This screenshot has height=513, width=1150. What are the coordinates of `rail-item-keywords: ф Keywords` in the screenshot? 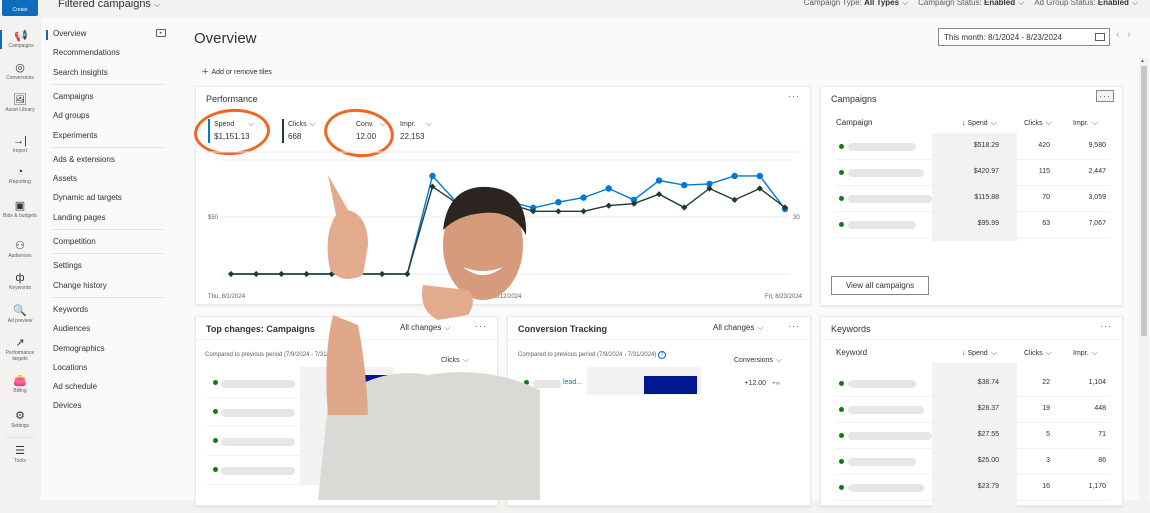 It's located at (20, 281).